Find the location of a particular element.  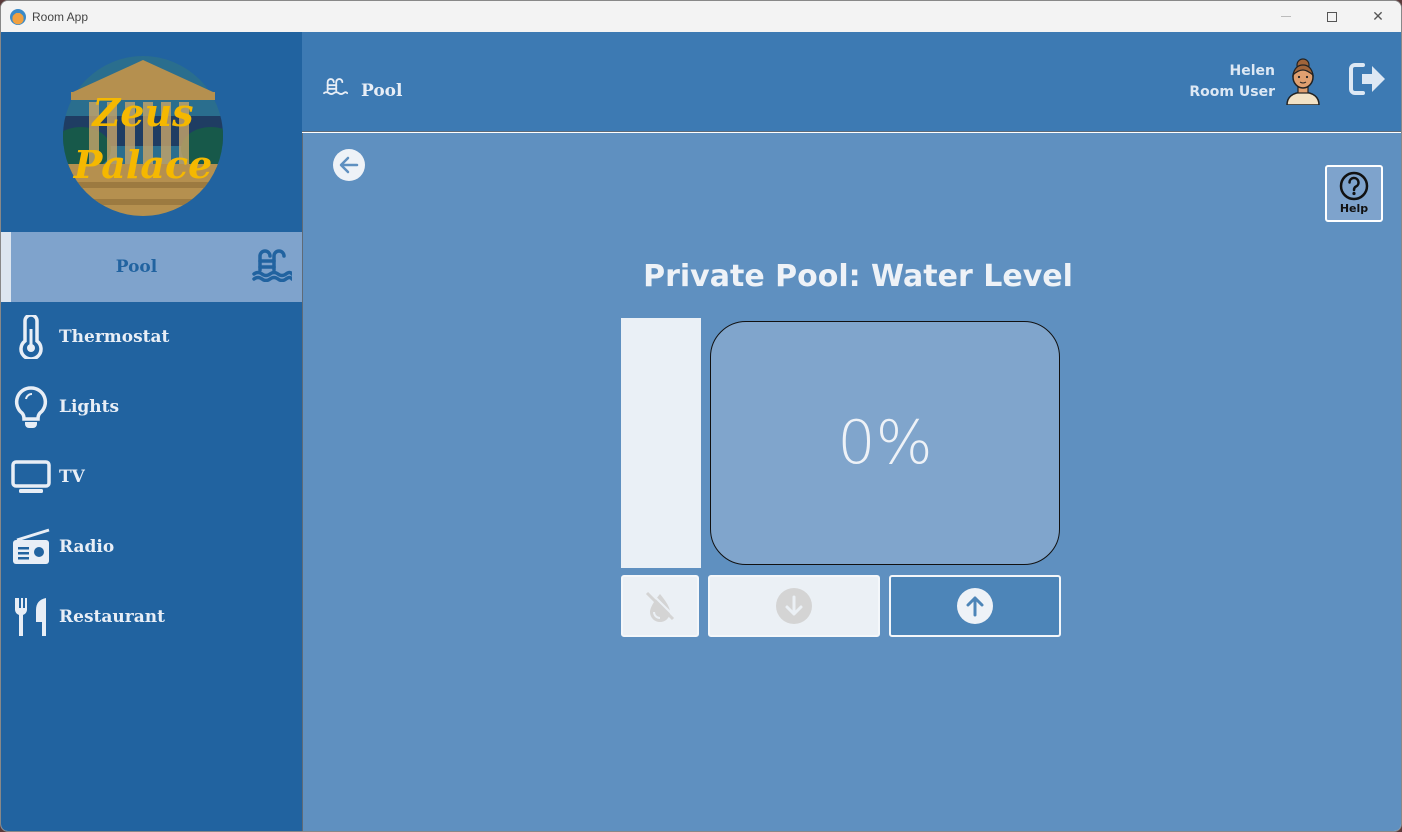

water-off-icon is located at coordinates (660, 606).